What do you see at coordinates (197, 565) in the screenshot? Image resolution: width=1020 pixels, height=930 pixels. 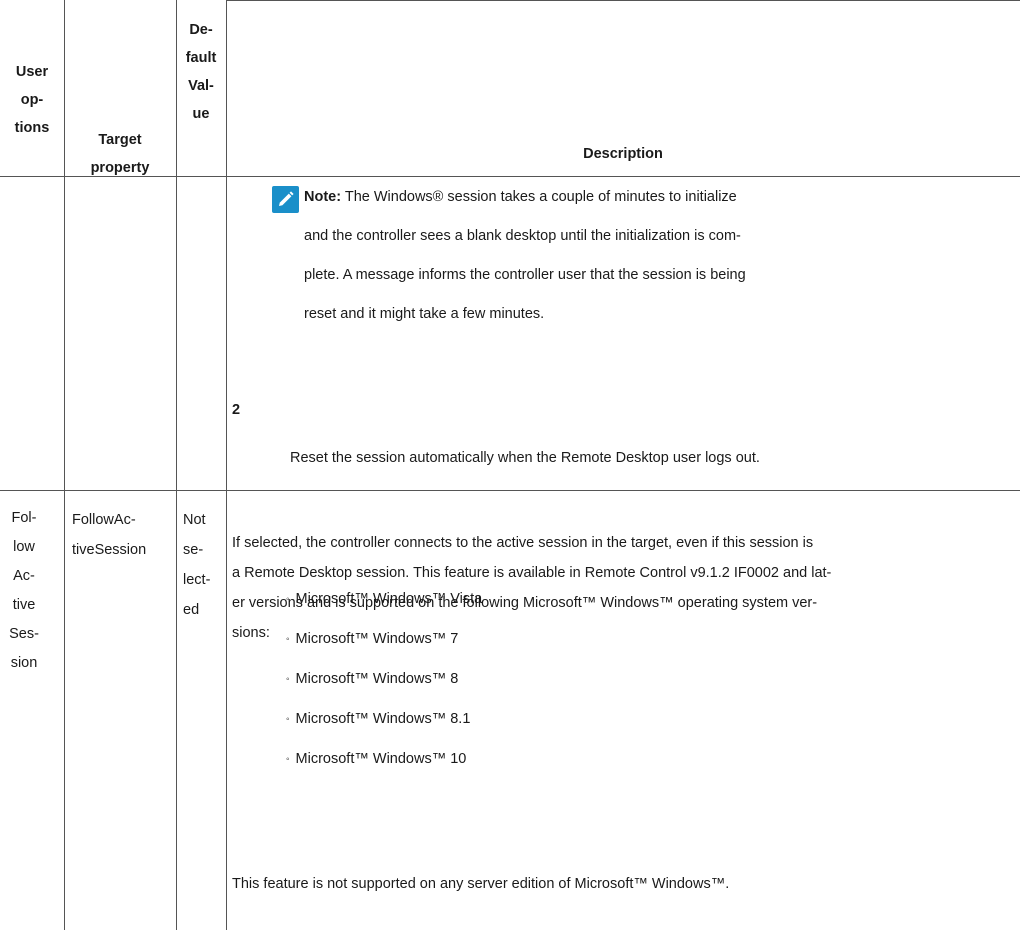 I see `cell-default-value: Not se- lect- ed` at bounding box center [197, 565].